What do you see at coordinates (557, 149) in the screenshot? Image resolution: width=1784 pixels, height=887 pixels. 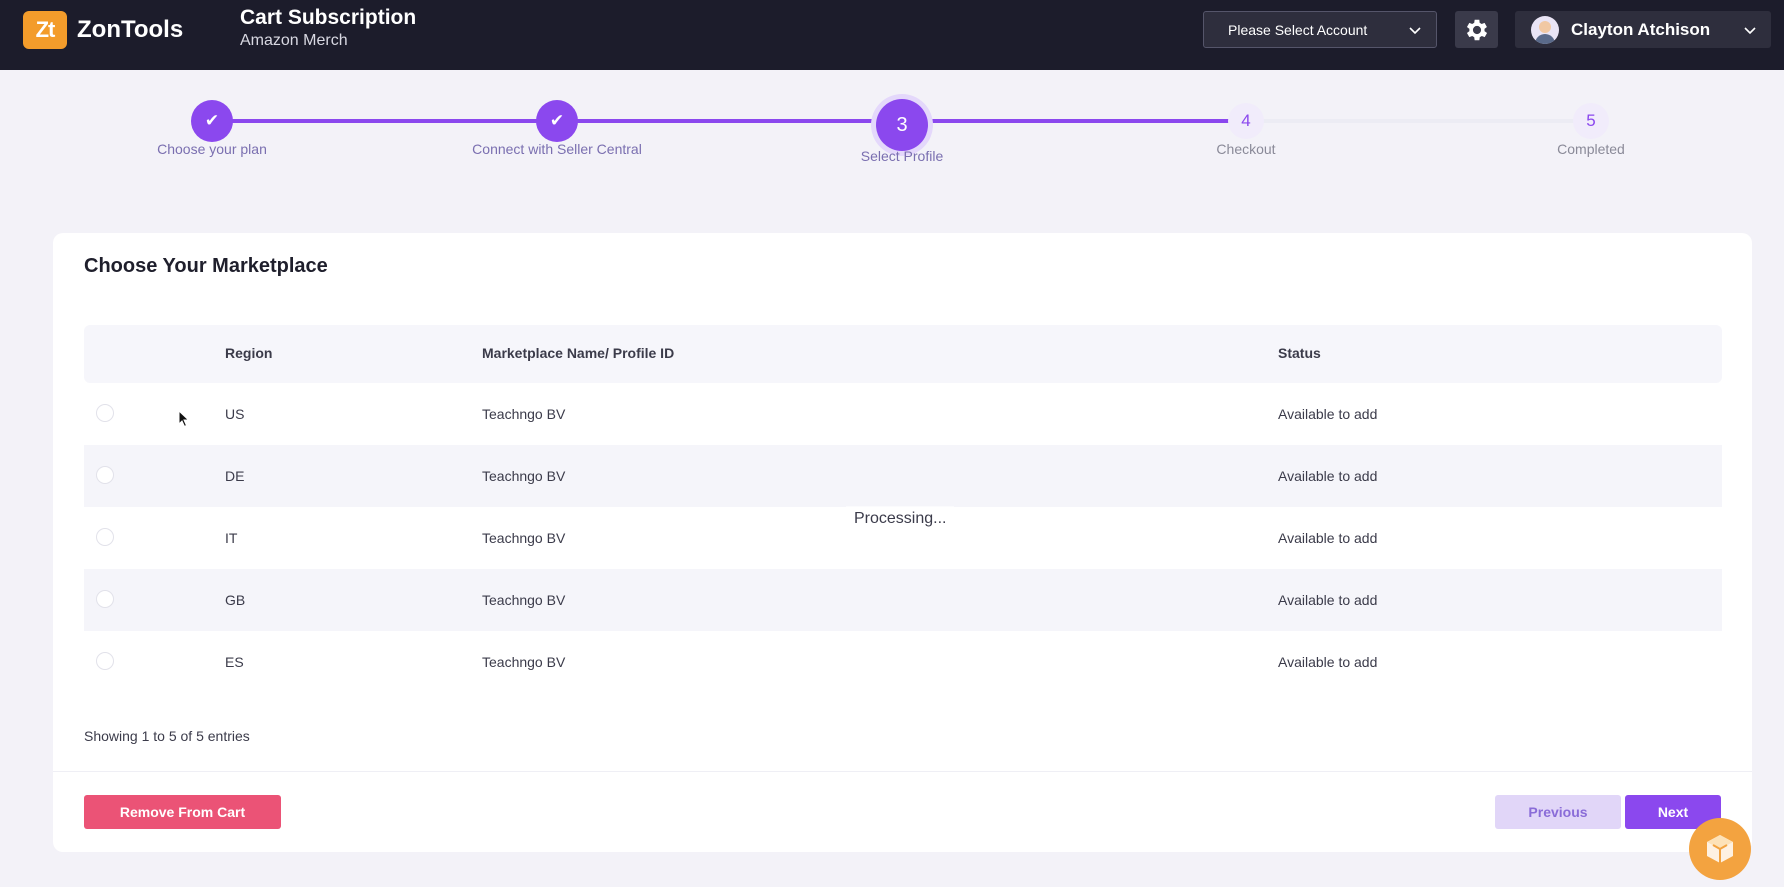 I see `step-2-label: Connect with Seller Central` at bounding box center [557, 149].